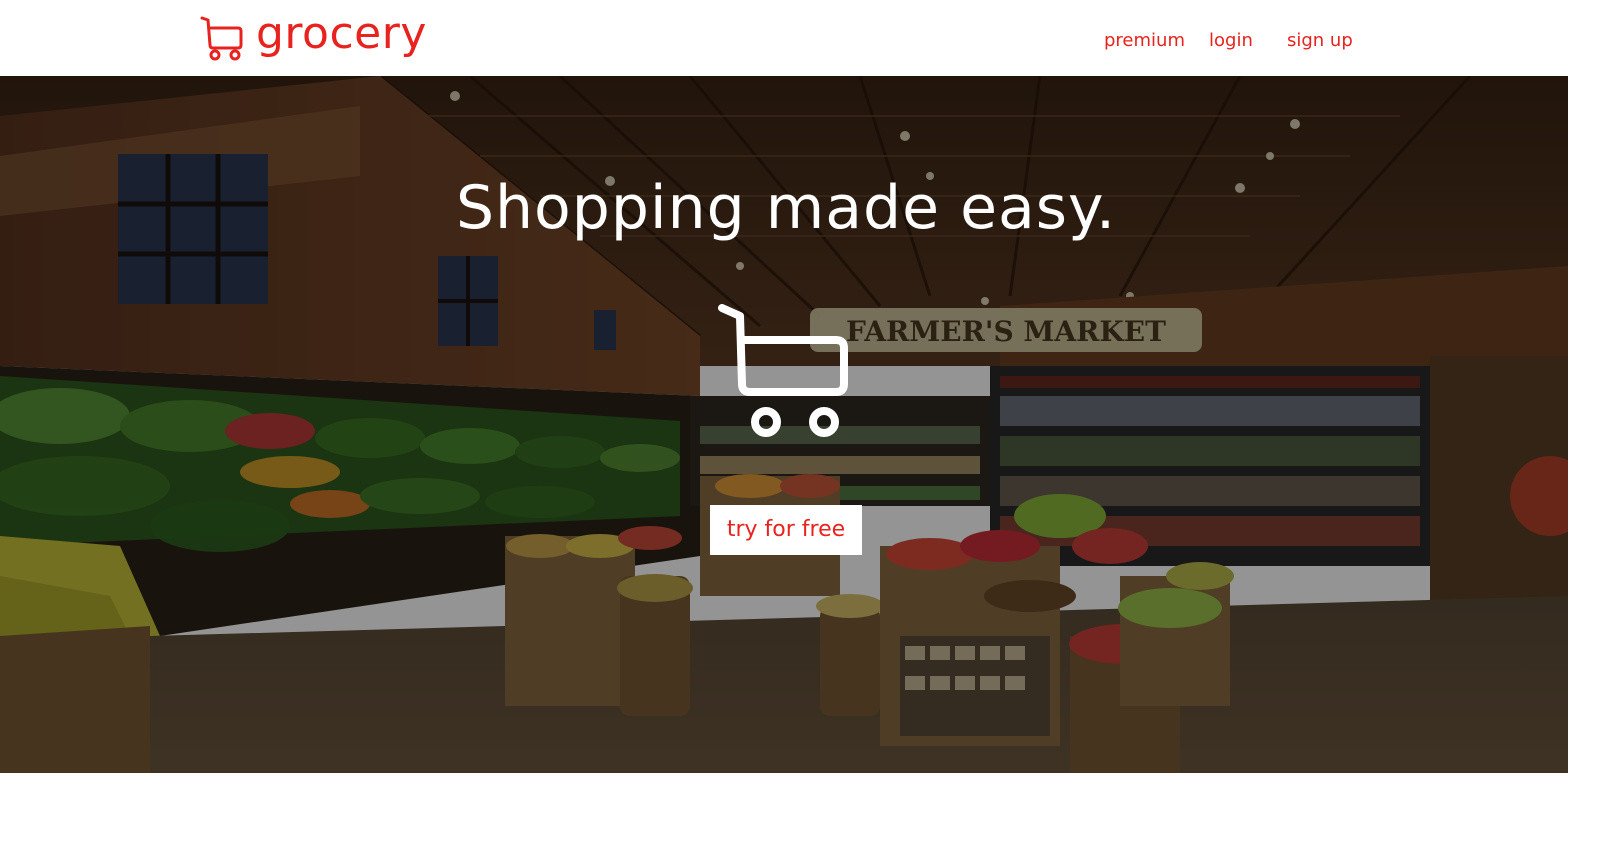  Describe the element at coordinates (1320, 41) in the screenshot. I see `nav-link-sign-up: sign up` at that location.